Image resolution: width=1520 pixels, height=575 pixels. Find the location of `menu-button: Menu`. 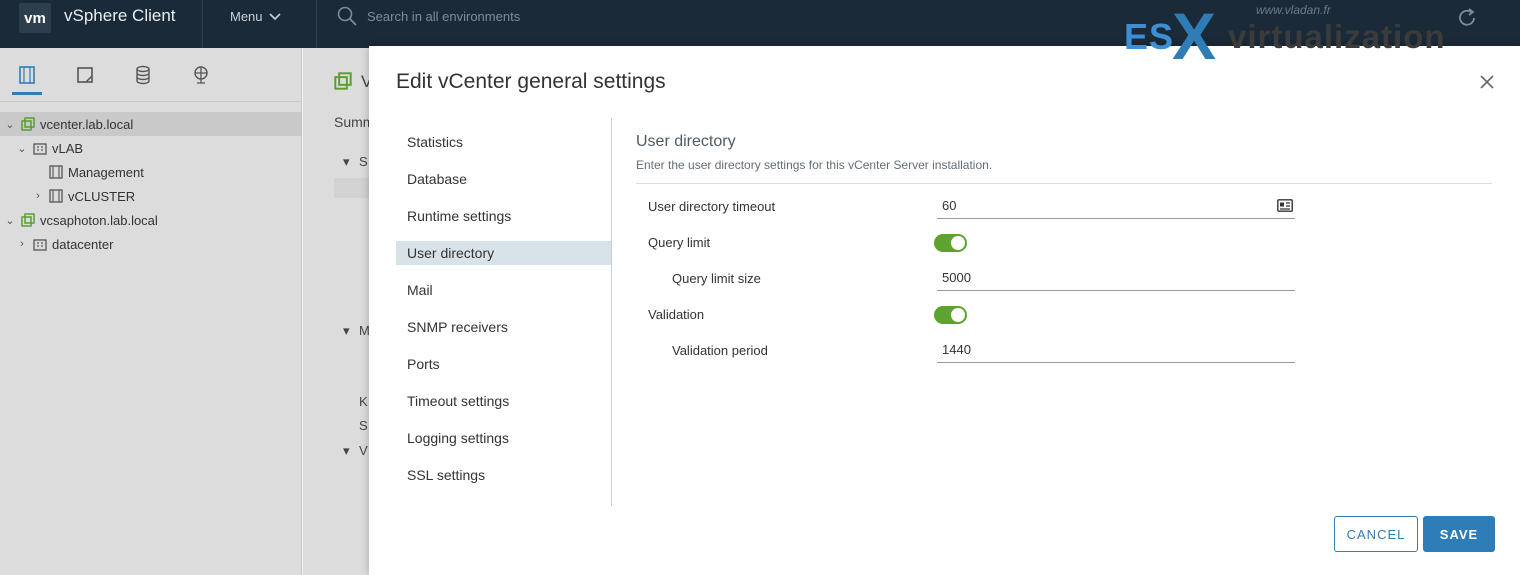

menu-button: Menu is located at coordinates (255, 16).